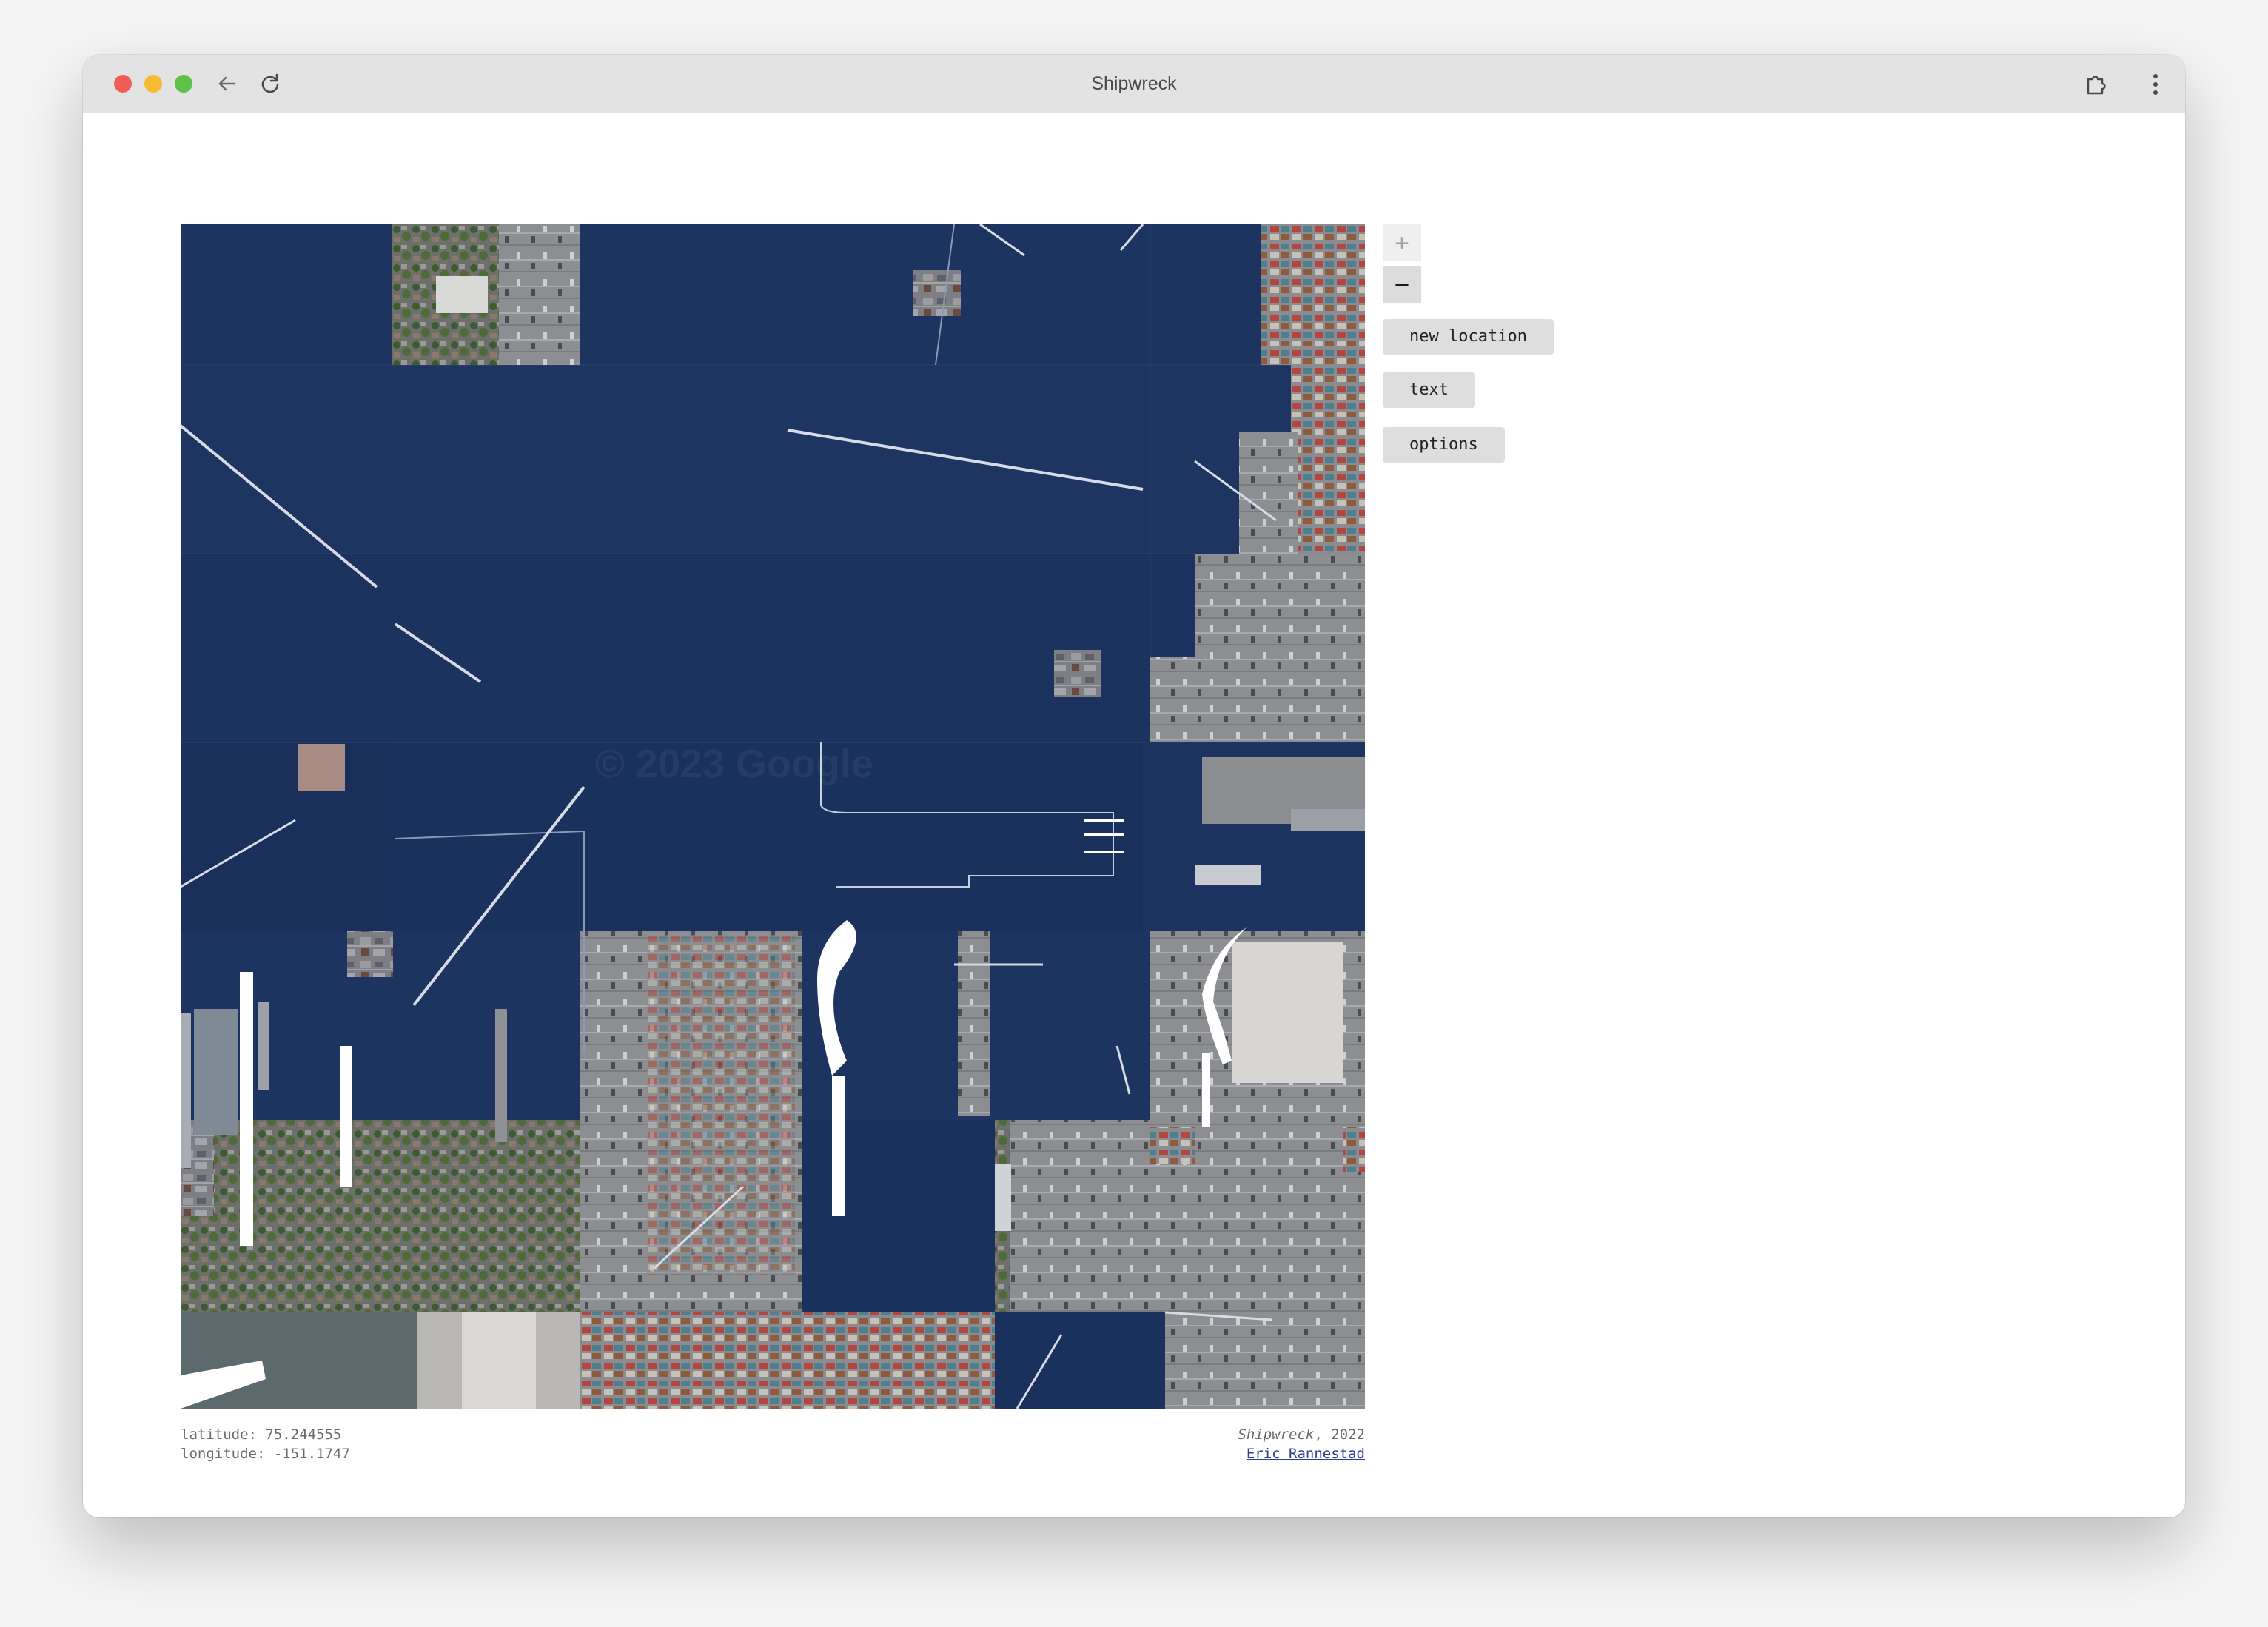 The image size is (2268, 1627). I want to click on zoom-out-button: −, so click(1402, 284).